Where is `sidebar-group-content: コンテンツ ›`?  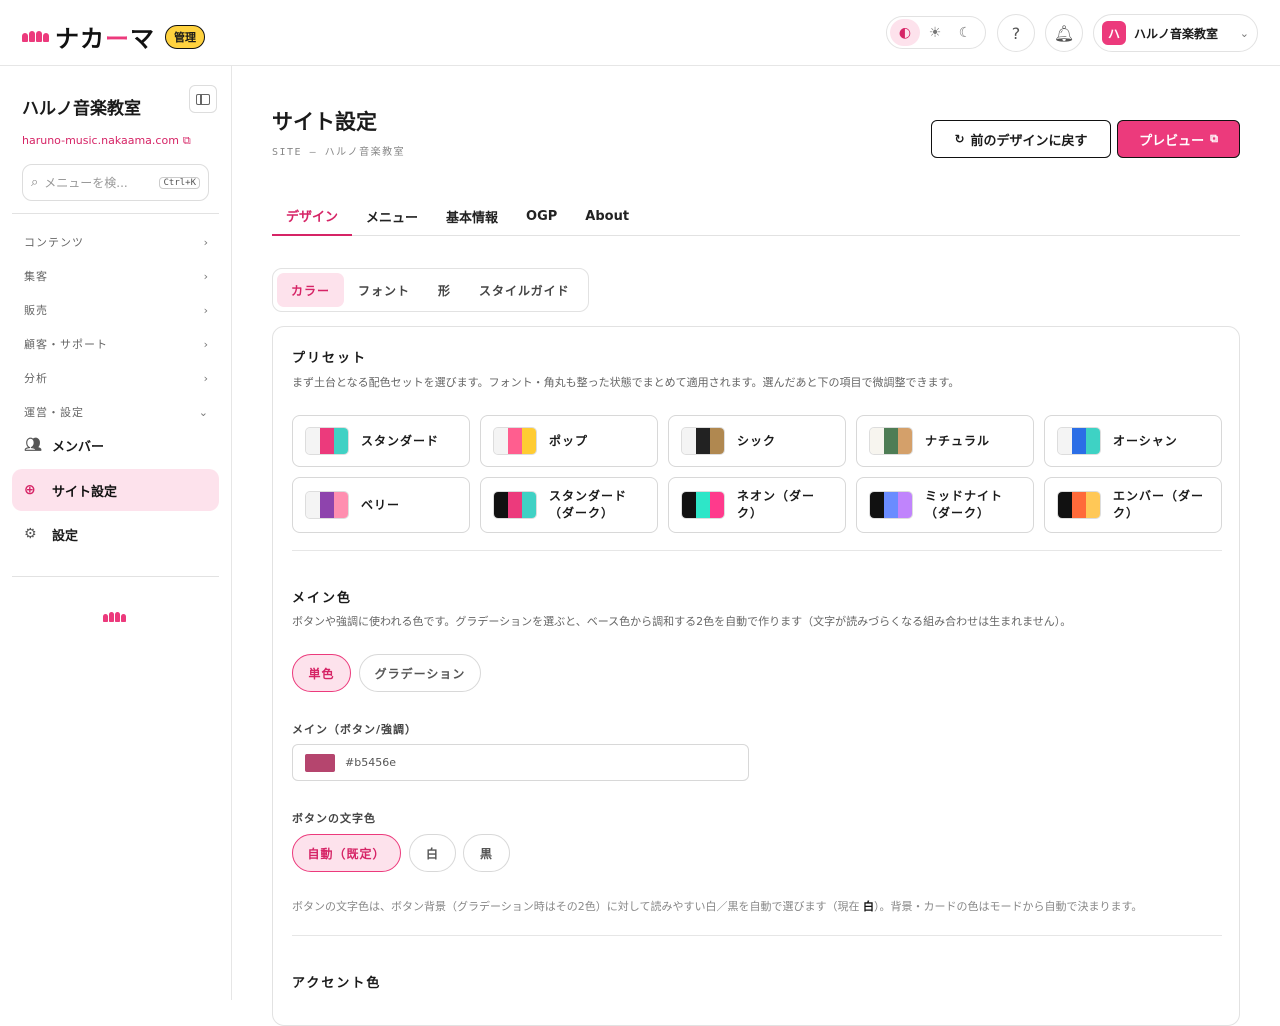 sidebar-group-content: コンテンツ › is located at coordinates (116, 242).